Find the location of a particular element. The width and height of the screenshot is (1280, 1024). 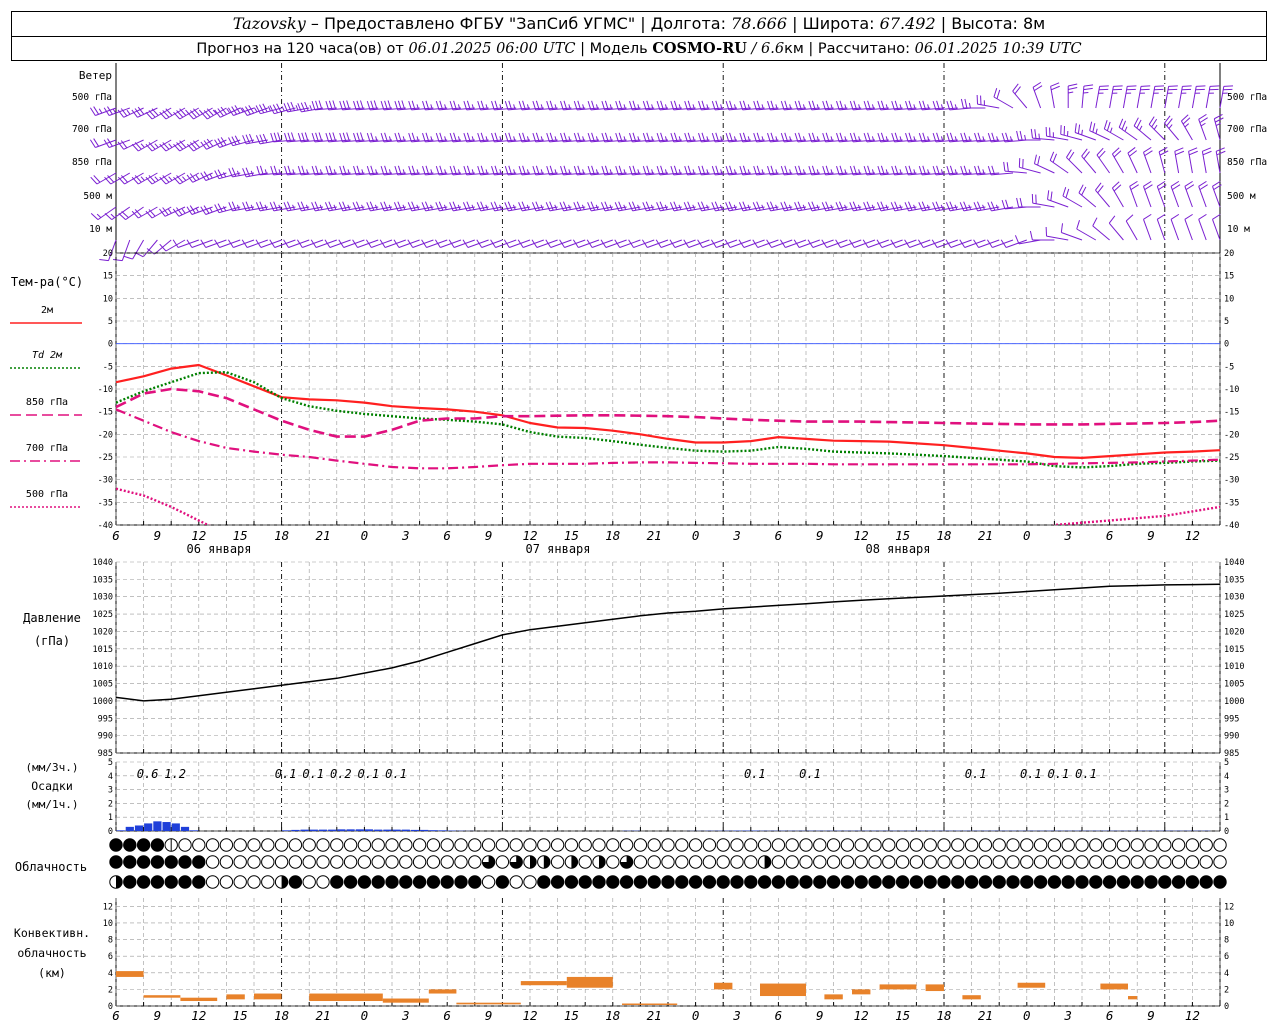

wind-level-label-right: 850 гПа is located at coordinates (1247, 162).